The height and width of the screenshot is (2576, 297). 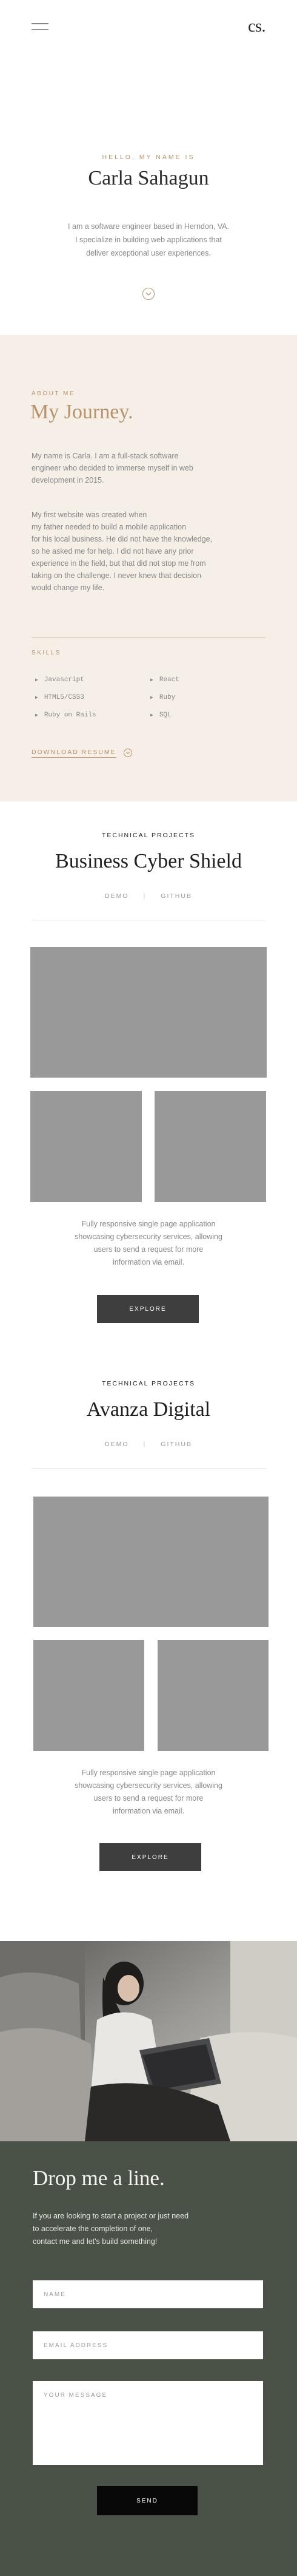 What do you see at coordinates (40, 27) in the screenshot?
I see `hamburger-icon` at bounding box center [40, 27].